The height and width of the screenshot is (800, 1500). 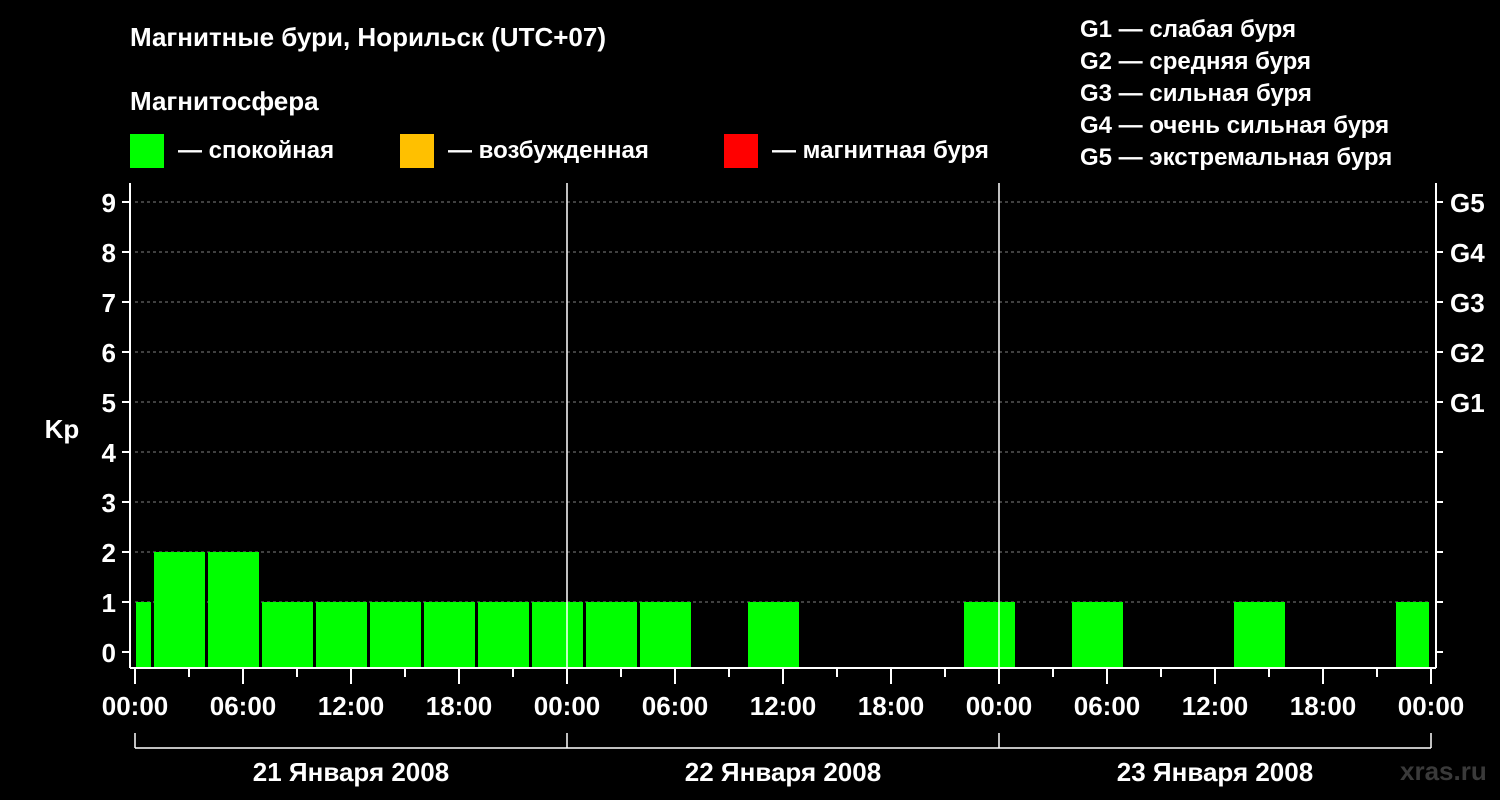 What do you see at coordinates (109, 353) in the screenshot?
I see `y-tick-label: 6` at bounding box center [109, 353].